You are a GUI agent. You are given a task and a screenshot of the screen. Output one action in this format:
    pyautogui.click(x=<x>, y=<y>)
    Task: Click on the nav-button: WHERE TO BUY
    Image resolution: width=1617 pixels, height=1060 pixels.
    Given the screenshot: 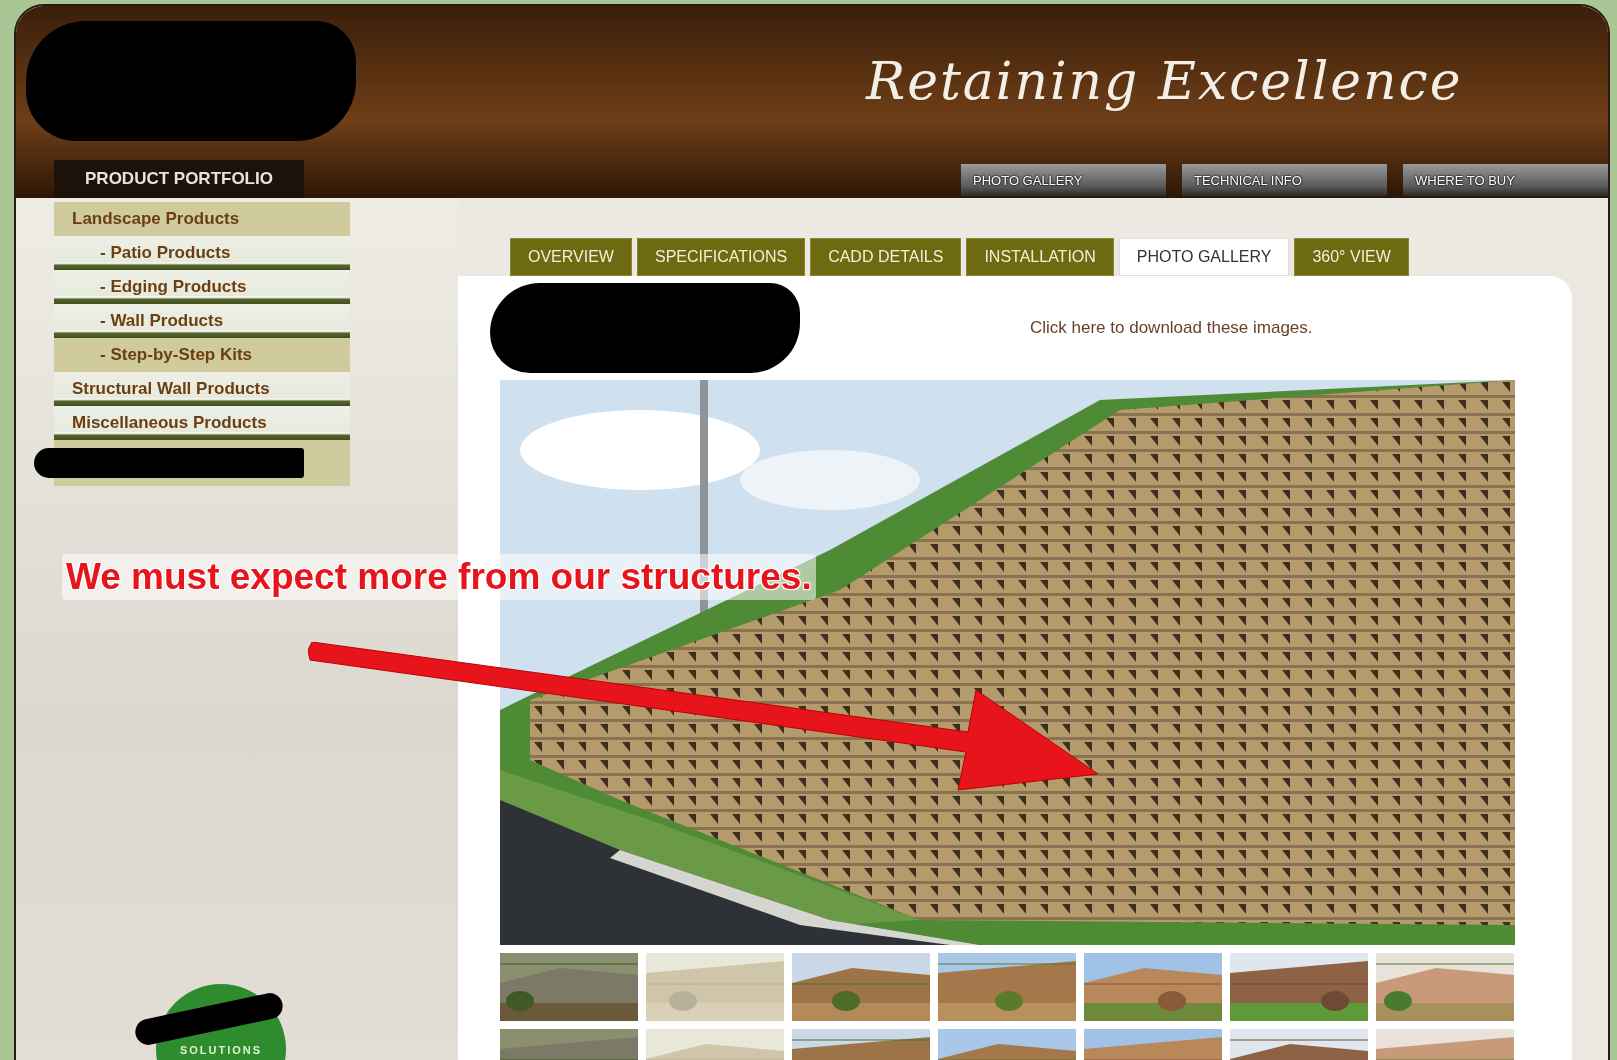 What is the action you would take?
    pyautogui.click(x=1505, y=180)
    